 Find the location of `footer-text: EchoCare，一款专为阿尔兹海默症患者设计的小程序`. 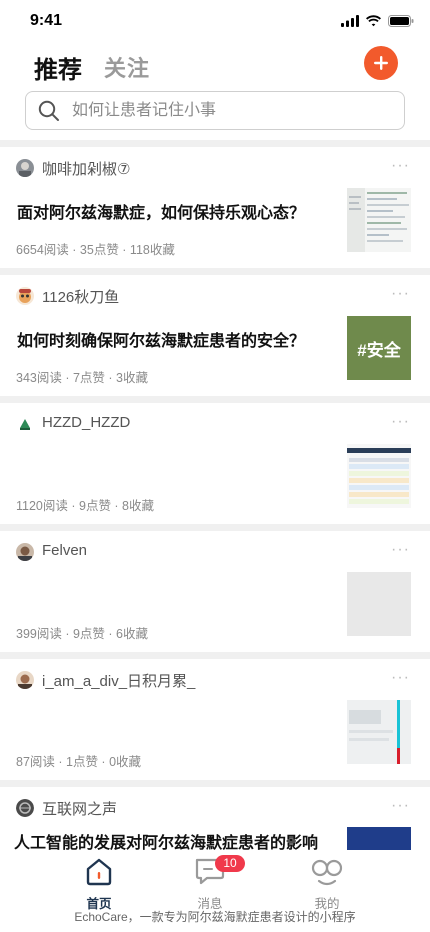

footer-text: EchoCare，一款专为阿尔兹海默症患者设计的小程序 is located at coordinates (215, 917).